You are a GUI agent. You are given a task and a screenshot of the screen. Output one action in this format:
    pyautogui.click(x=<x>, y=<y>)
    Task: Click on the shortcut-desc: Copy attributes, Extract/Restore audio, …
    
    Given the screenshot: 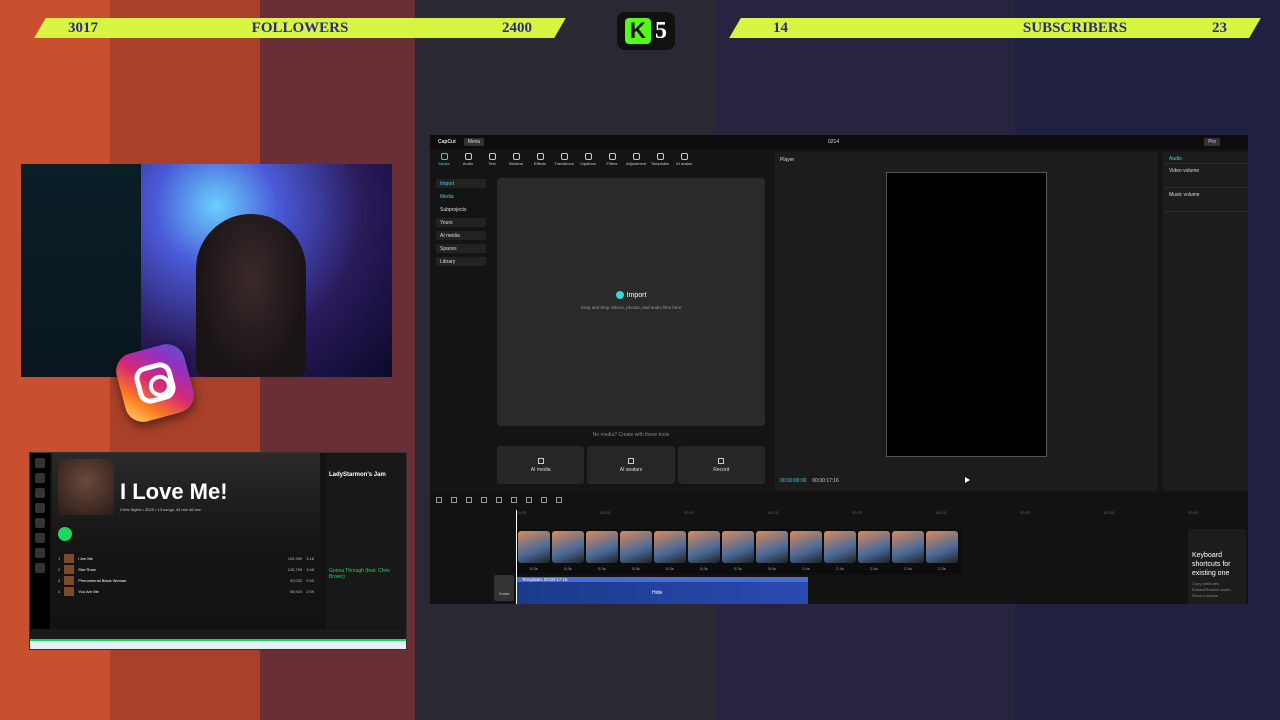 What is the action you would take?
    pyautogui.click(x=1212, y=589)
    